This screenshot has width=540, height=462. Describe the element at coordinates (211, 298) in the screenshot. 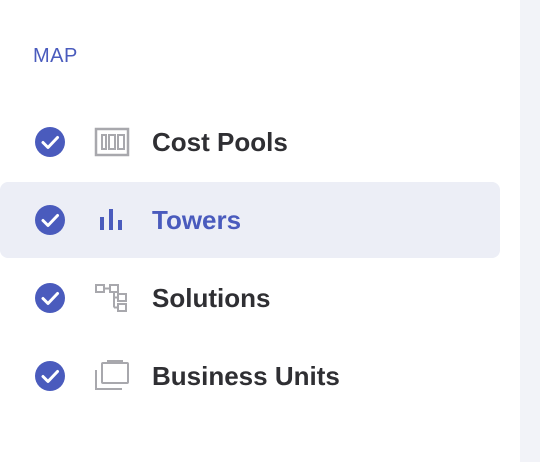

I see `nav-item-label: Solutions` at that location.